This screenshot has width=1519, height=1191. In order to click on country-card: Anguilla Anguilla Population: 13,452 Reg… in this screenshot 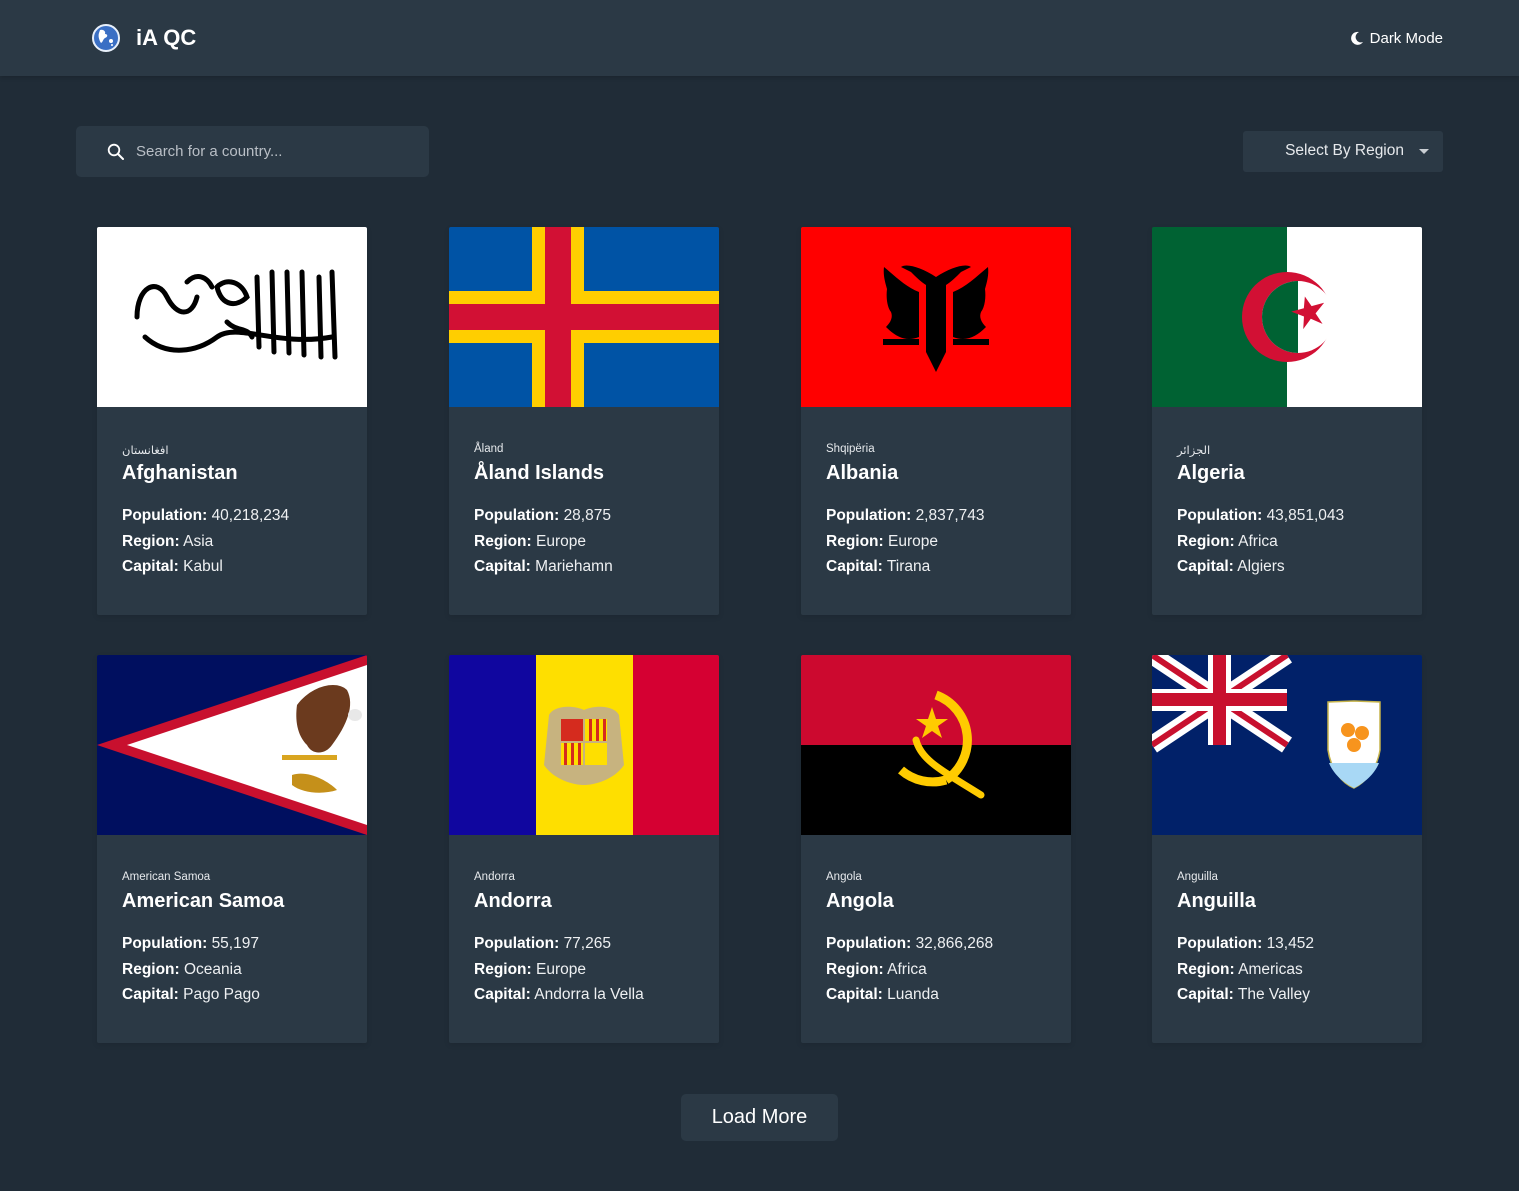, I will do `click(1287, 849)`.